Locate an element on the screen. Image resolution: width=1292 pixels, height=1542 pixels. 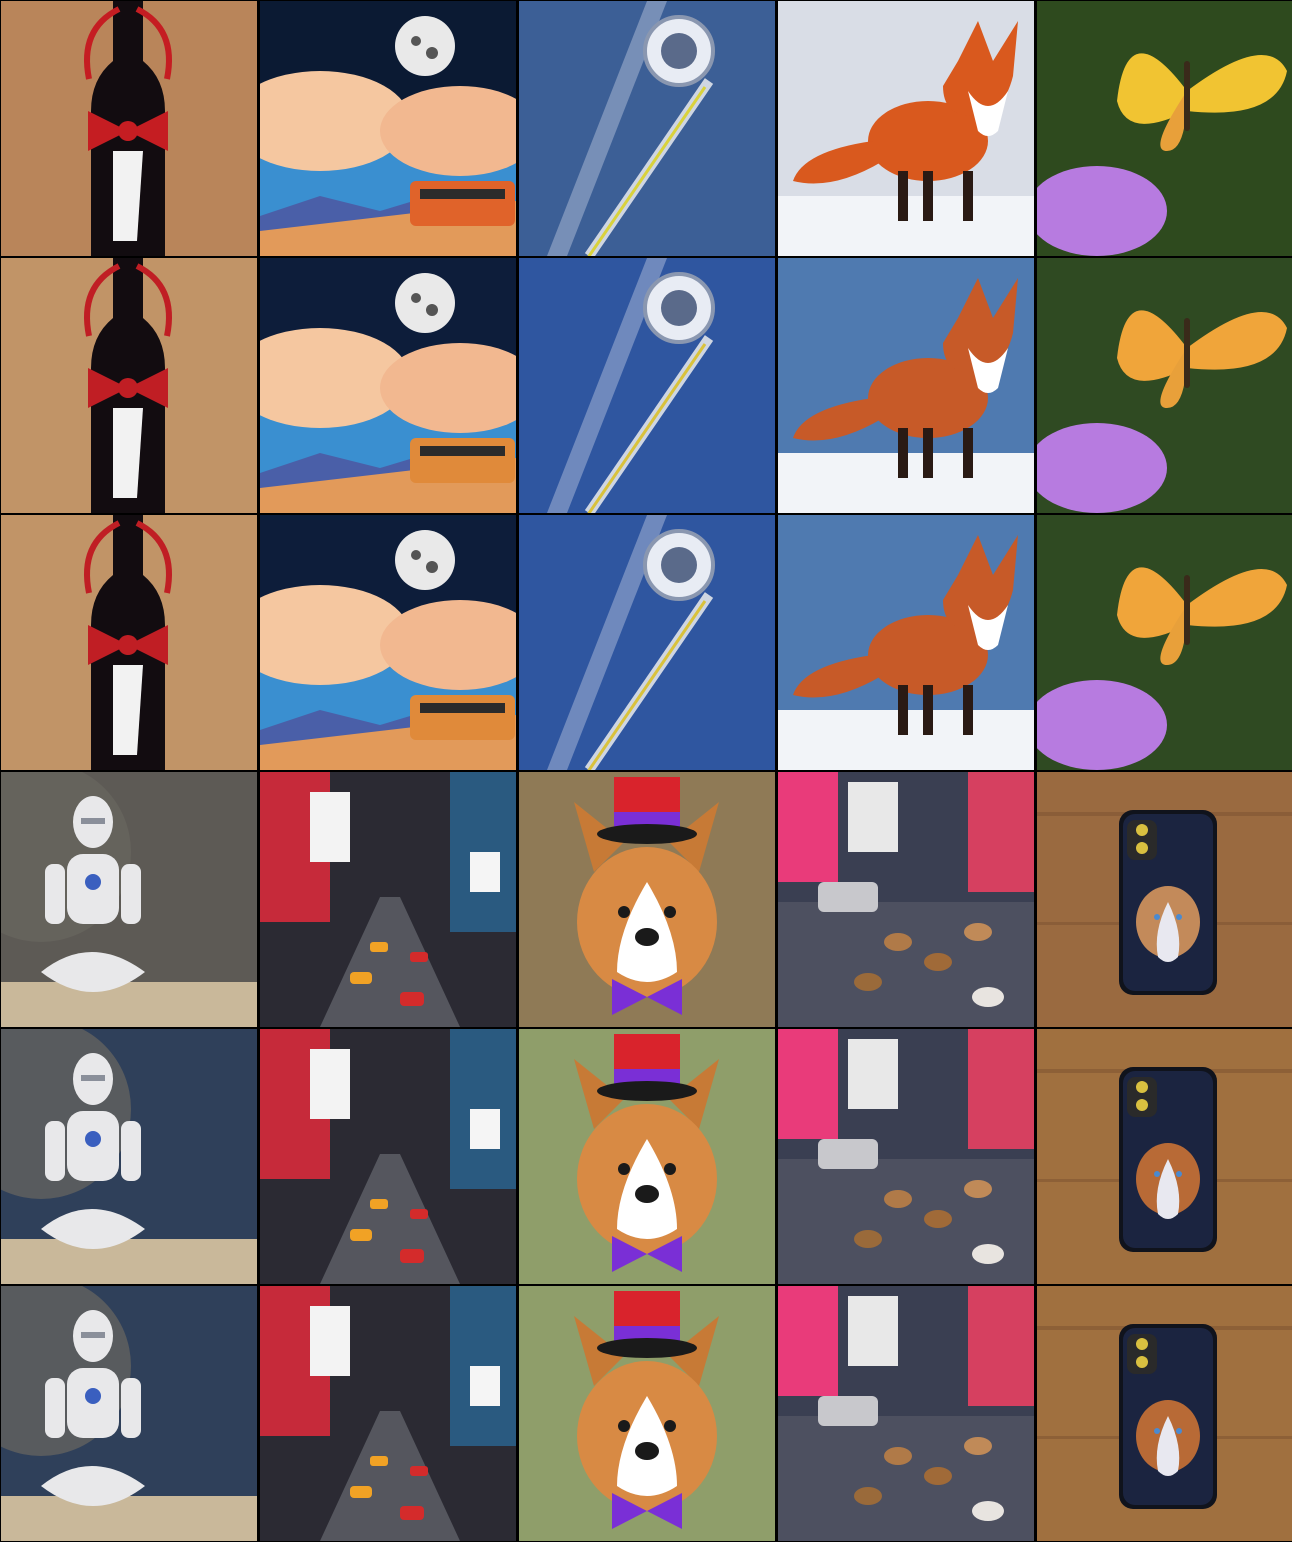
grid-image-robot-sitting-on-rock is located at coordinates (129, 899).